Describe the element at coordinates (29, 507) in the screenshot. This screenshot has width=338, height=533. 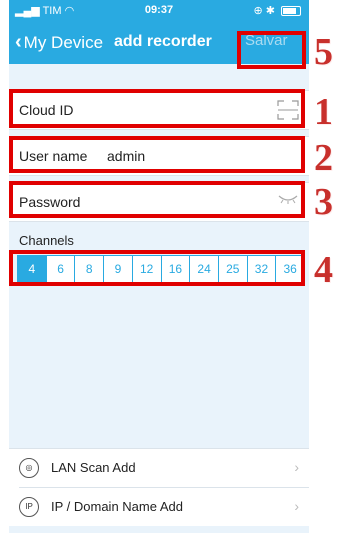
I see `ip-icon: IP` at that location.